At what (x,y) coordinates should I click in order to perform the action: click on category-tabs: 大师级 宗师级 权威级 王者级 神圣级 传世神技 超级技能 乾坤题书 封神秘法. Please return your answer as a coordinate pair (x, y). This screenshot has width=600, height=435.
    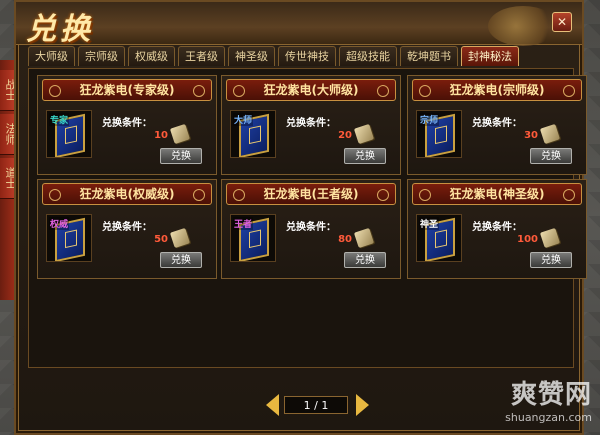
    Looking at the image, I should click on (273, 57).